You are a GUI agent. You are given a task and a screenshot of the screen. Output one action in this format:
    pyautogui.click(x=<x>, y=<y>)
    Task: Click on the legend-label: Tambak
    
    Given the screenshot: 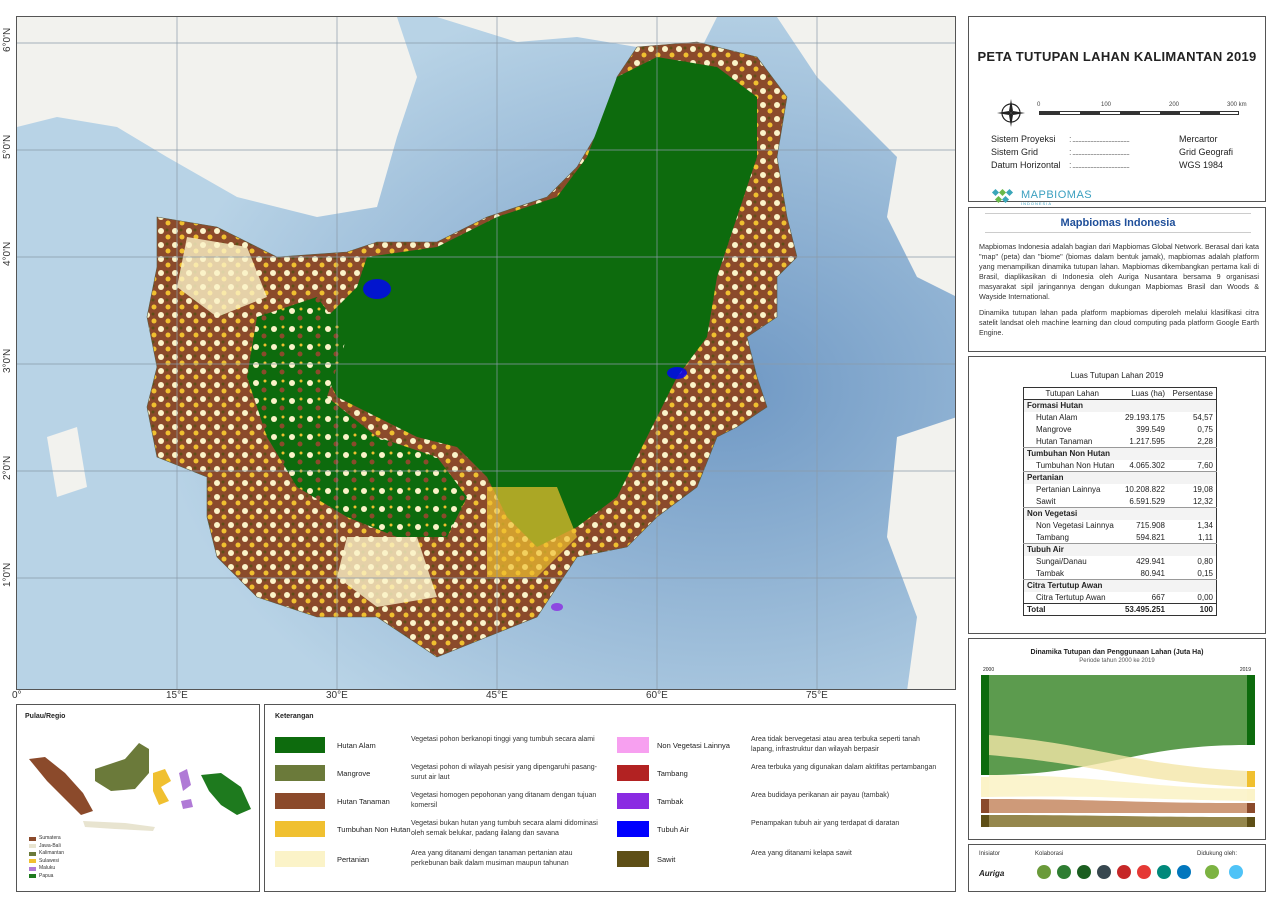 What is the action you would take?
    pyautogui.click(x=670, y=801)
    